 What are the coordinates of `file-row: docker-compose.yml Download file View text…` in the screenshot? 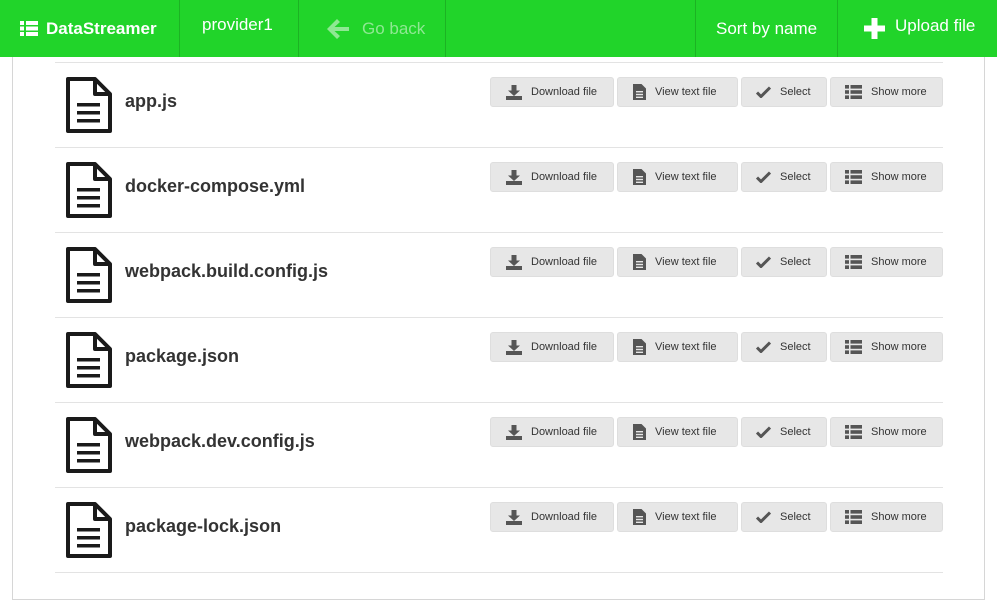 It's located at (499, 190).